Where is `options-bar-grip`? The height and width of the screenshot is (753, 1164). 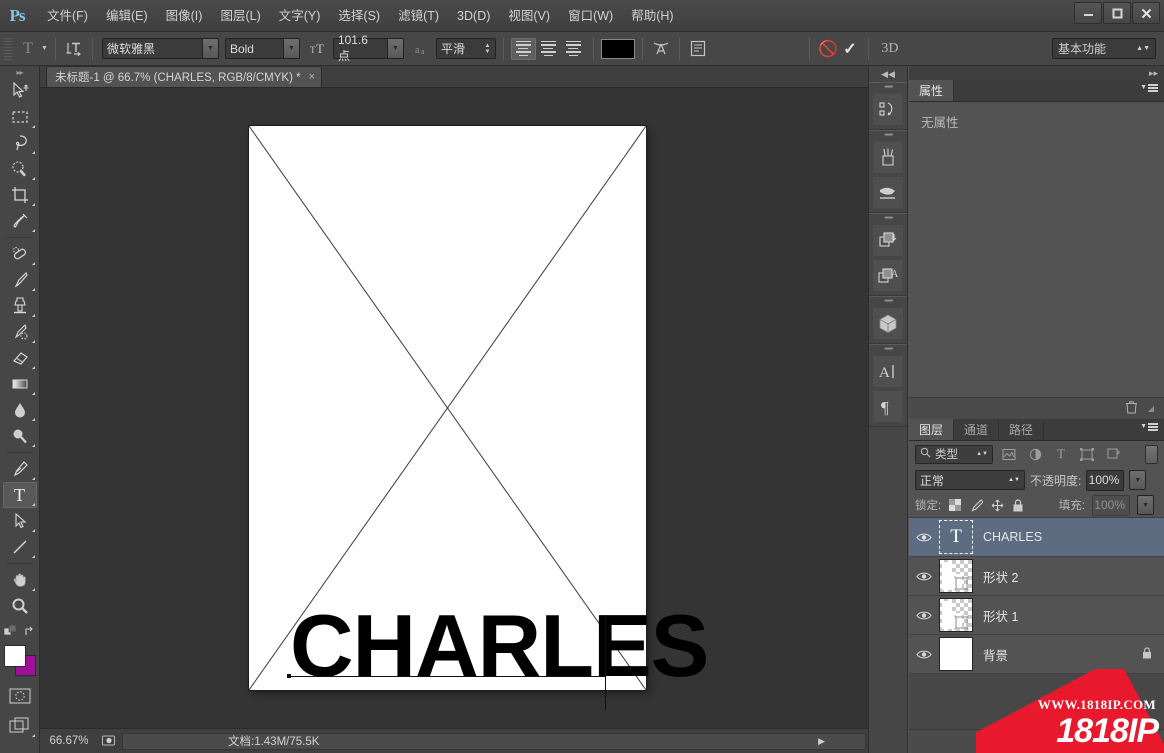 options-bar-grip is located at coordinates (8, 48).